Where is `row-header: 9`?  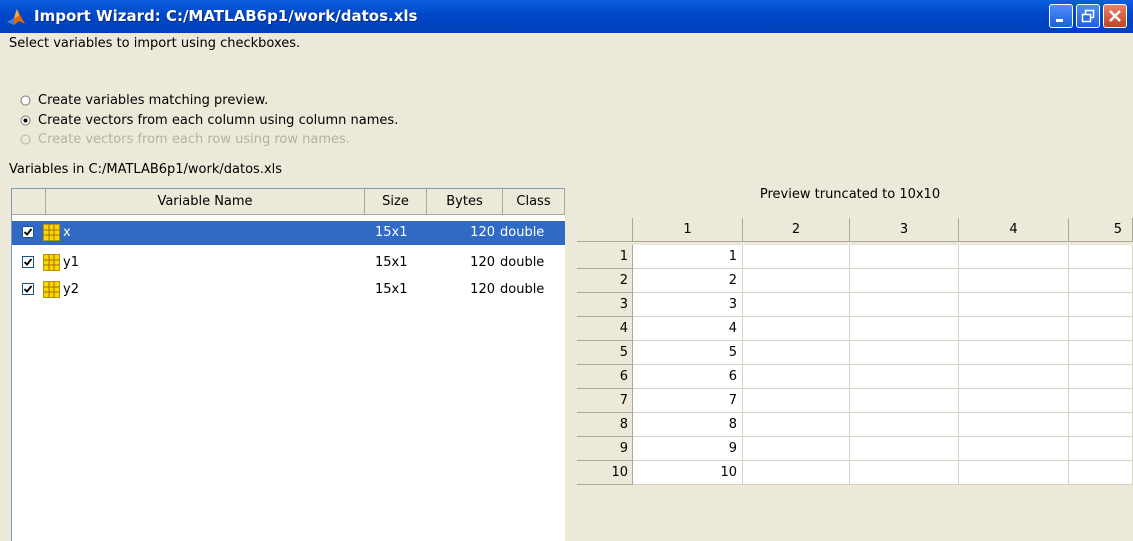
row-header: 9 is located at coordinates (605, 449).